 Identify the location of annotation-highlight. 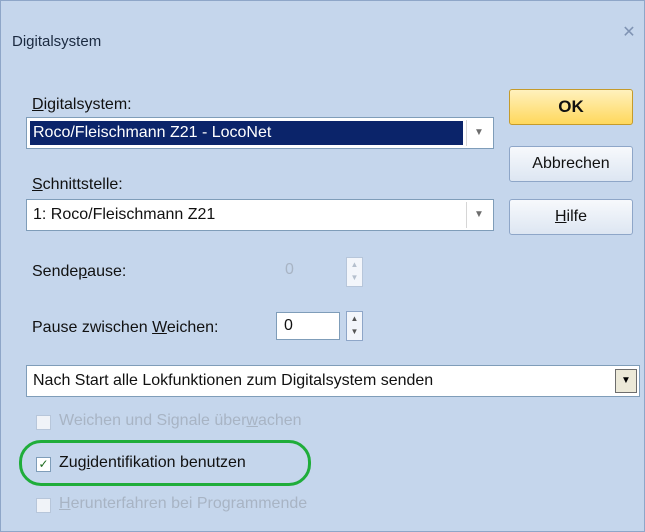
(165, 463).